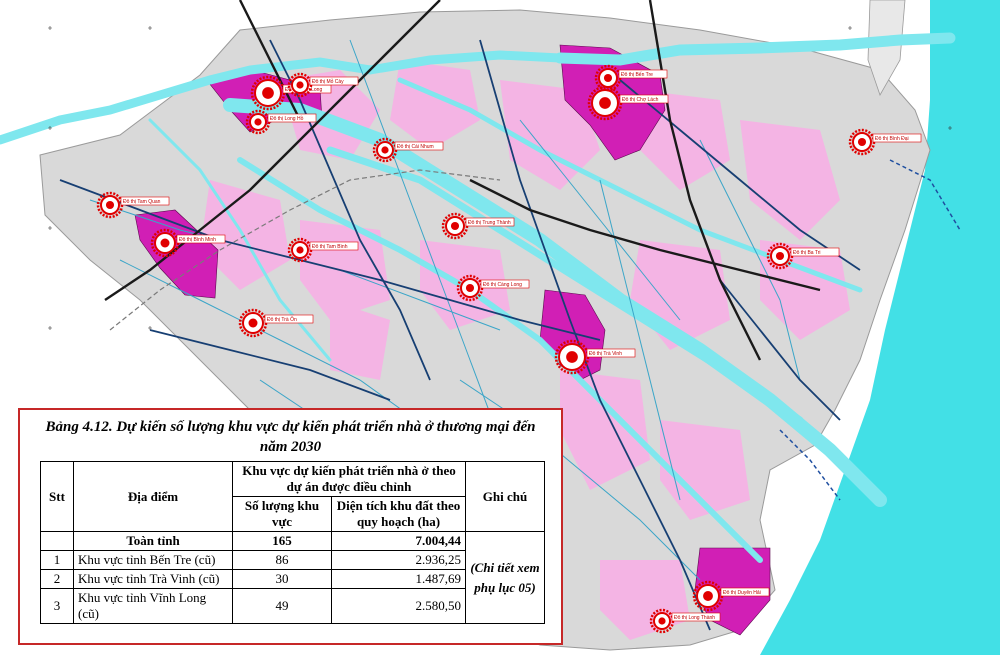 This screenshot has height=655, width=1000. I want to click on town-label: Đô thị Long Hồ, so click(287, 119).